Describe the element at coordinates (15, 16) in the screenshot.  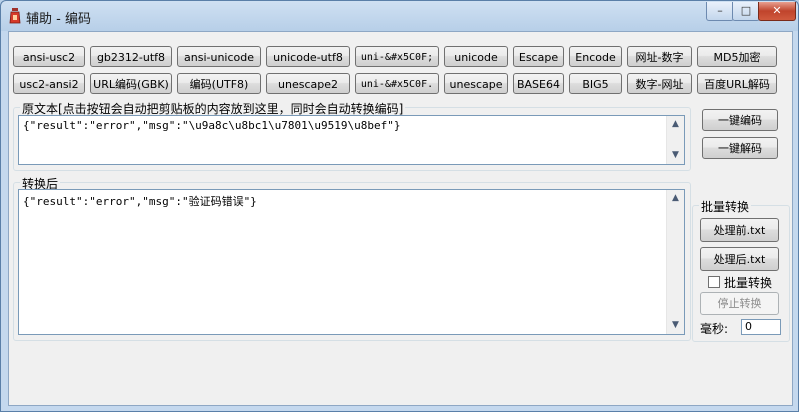
I see `app-icon` at that location.